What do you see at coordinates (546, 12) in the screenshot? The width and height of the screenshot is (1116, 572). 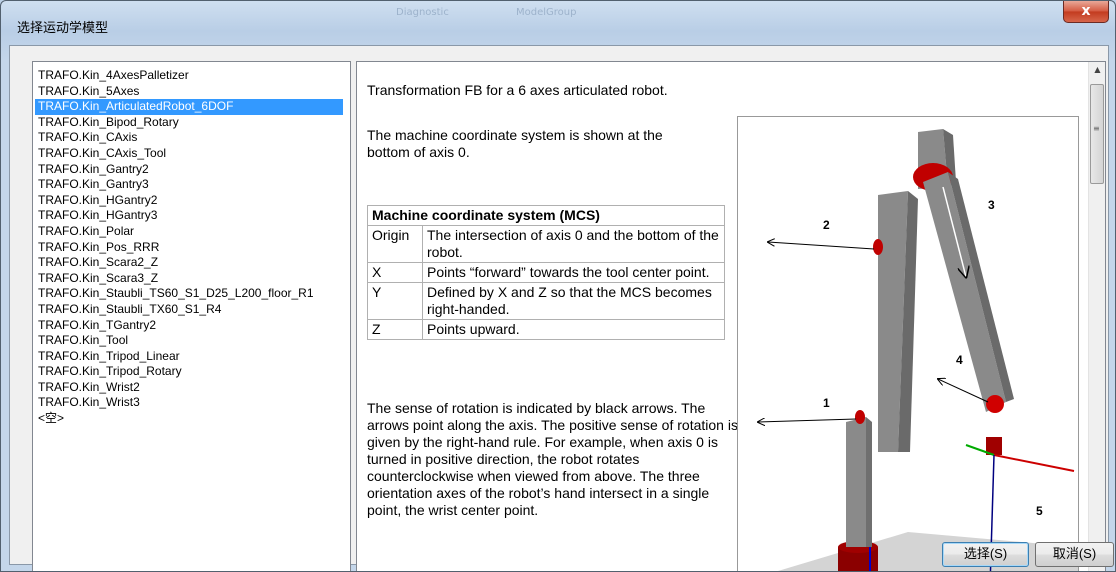 I see `background-ghost-label: ModelGroup` at bounding box center [546, 12].